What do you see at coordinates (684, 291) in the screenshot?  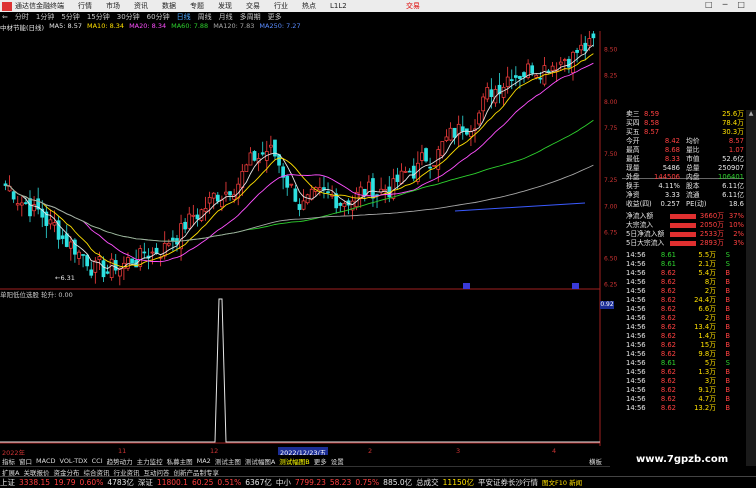 I see `tick-row: 14:56 8.62 2万 B` at bounding box center [684, 291].